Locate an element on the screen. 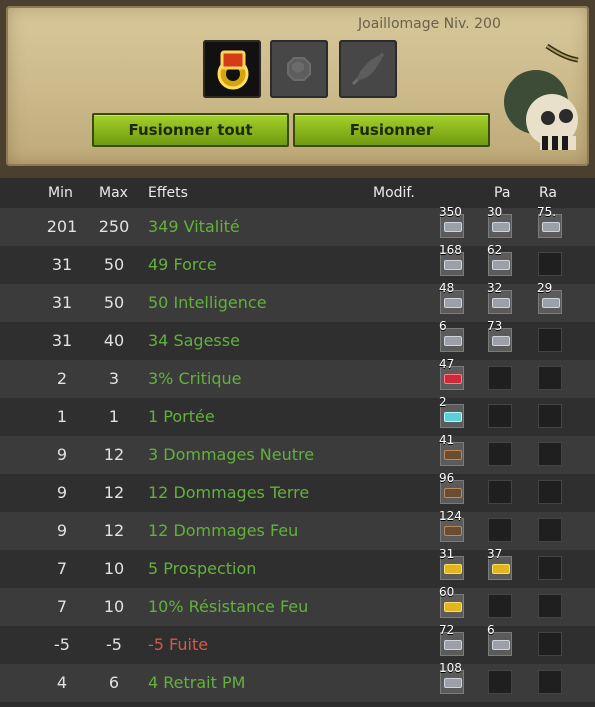 The width and height of the screenshot is (595, 707). max-value: 1 is located at coordinates (114, 416).